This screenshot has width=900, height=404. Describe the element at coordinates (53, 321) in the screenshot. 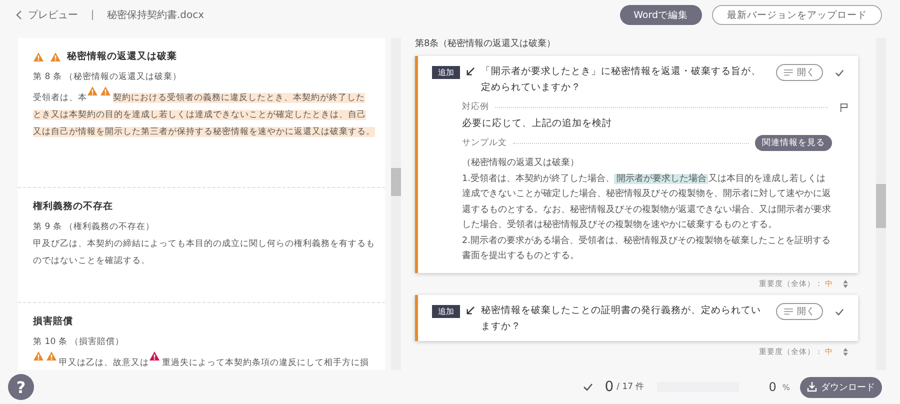

I see `section-title: 損害賠償` at that location.